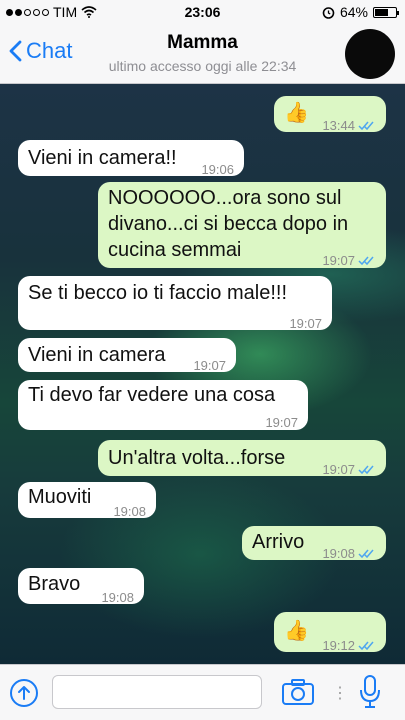 This screenshot has height=720, width=405. Describe the element at coordinates (370, 54) in the screenshot. I see `avatar` at that location.